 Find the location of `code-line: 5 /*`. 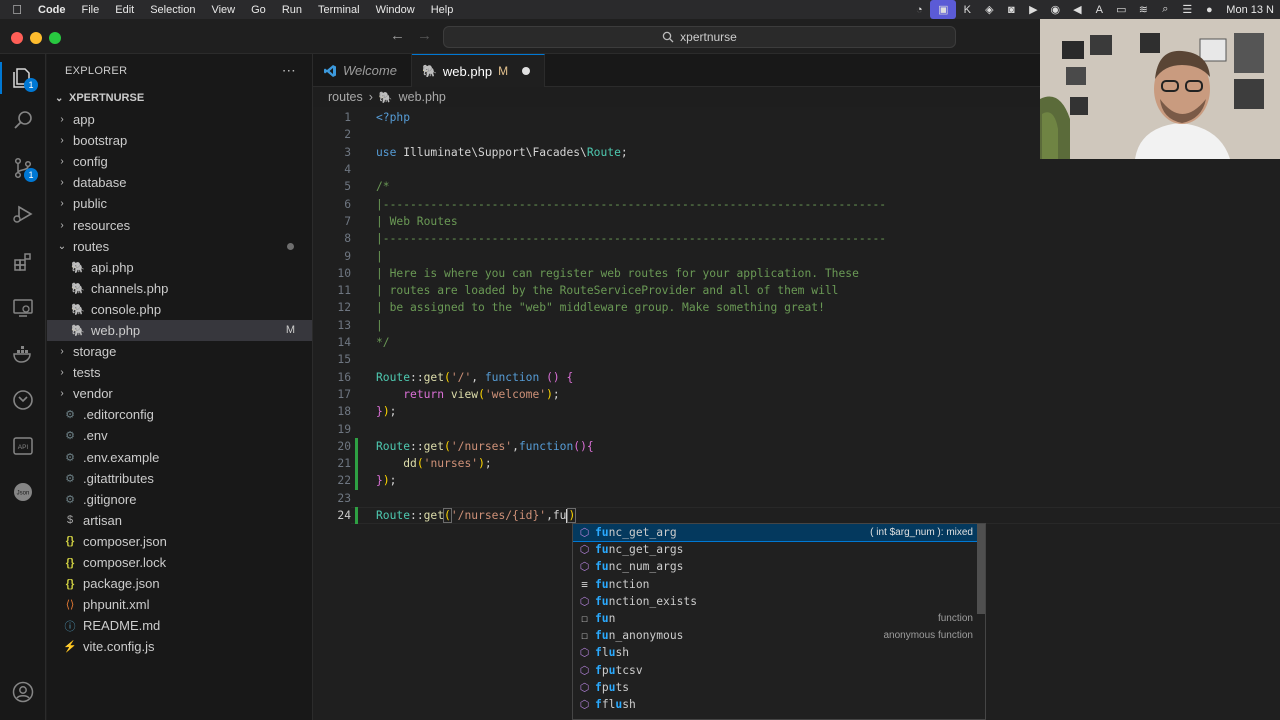

code-line: 5 /* is located at coordinates (796, 186).